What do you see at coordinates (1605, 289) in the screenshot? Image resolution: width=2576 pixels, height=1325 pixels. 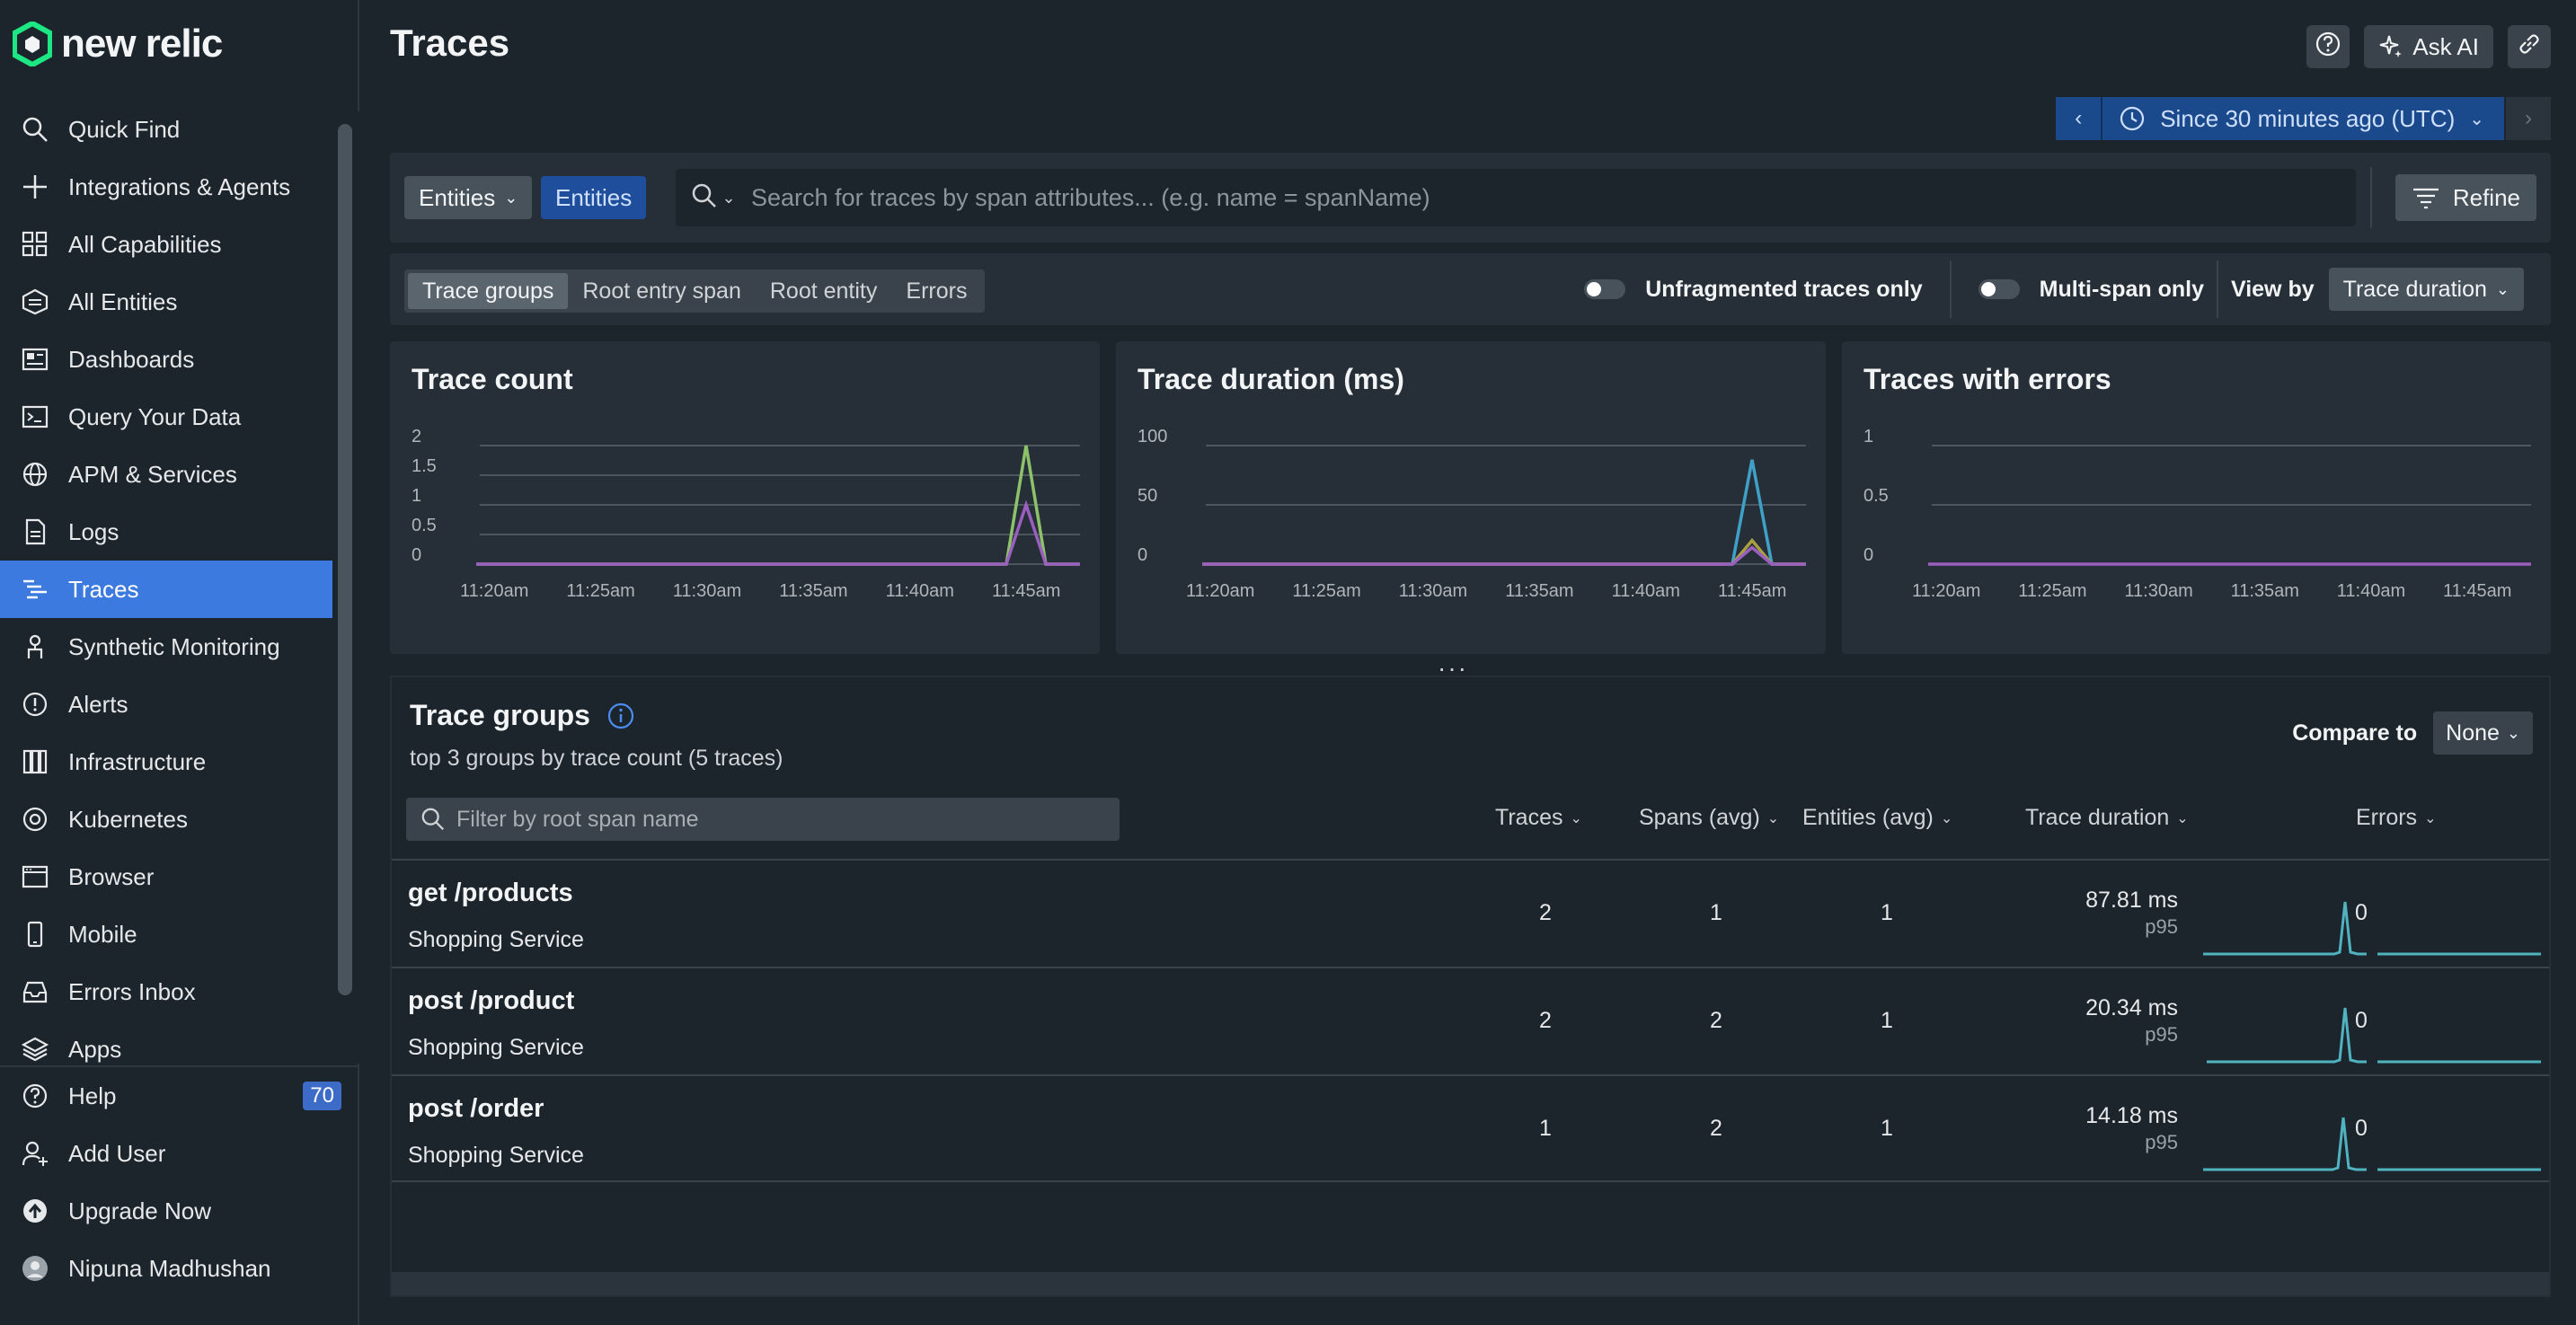 I see `unfragmented-switch` at bounding box center [1605, 289].